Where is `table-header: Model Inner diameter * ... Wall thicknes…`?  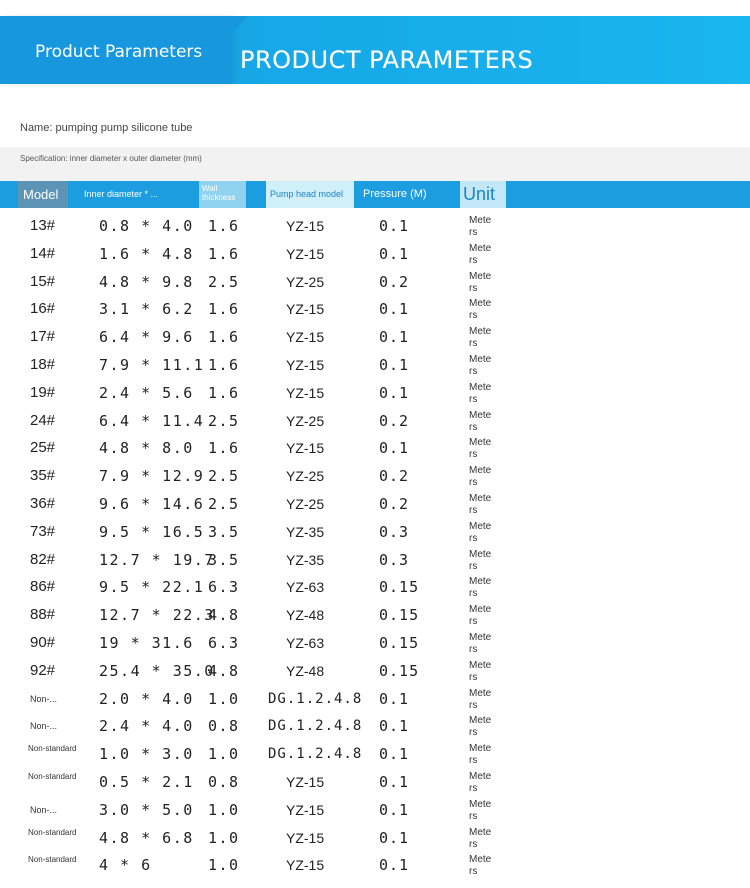 table-header: Model Inner diameter * ... Wall thicknes… is located at coordinates (375, 194).